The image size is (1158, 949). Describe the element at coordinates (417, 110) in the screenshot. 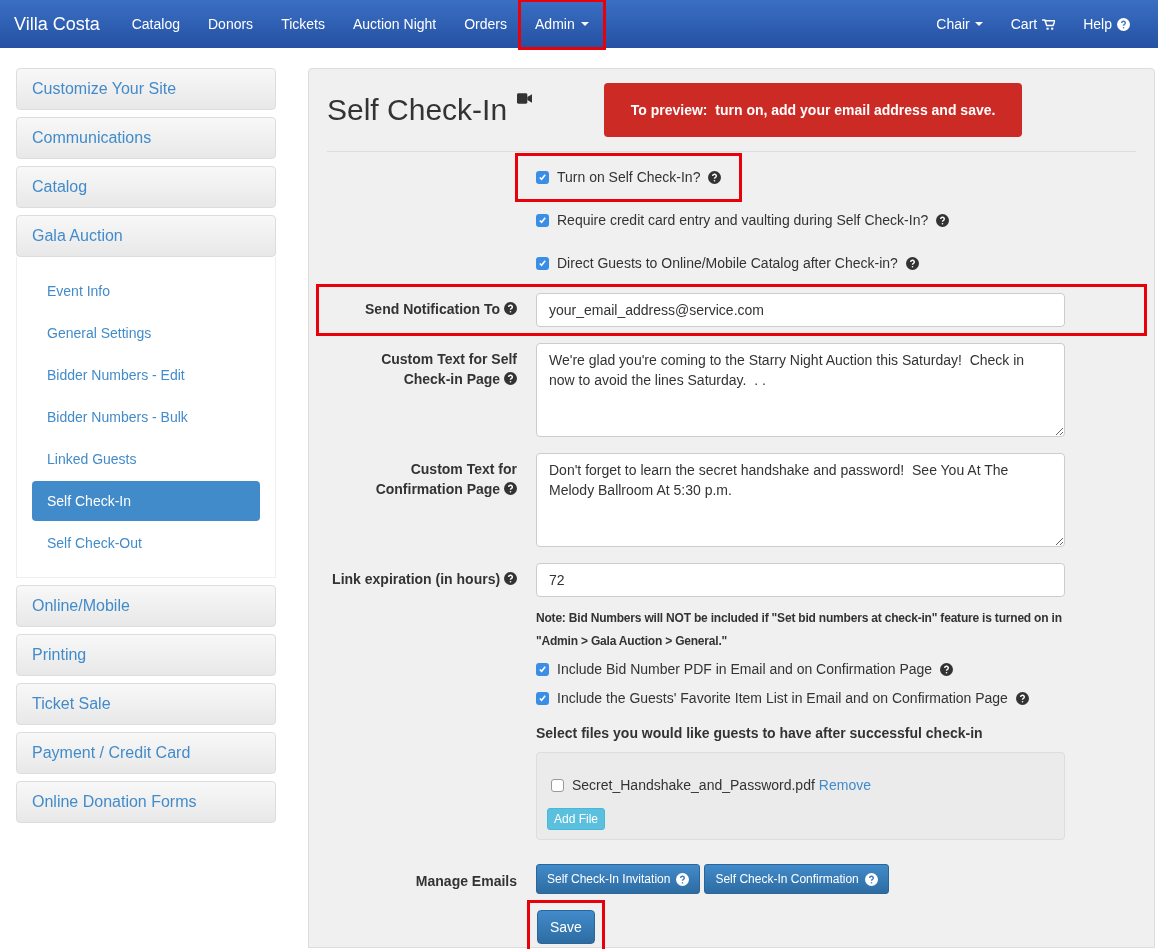

I see `page-title: Self Check-In` at that location.